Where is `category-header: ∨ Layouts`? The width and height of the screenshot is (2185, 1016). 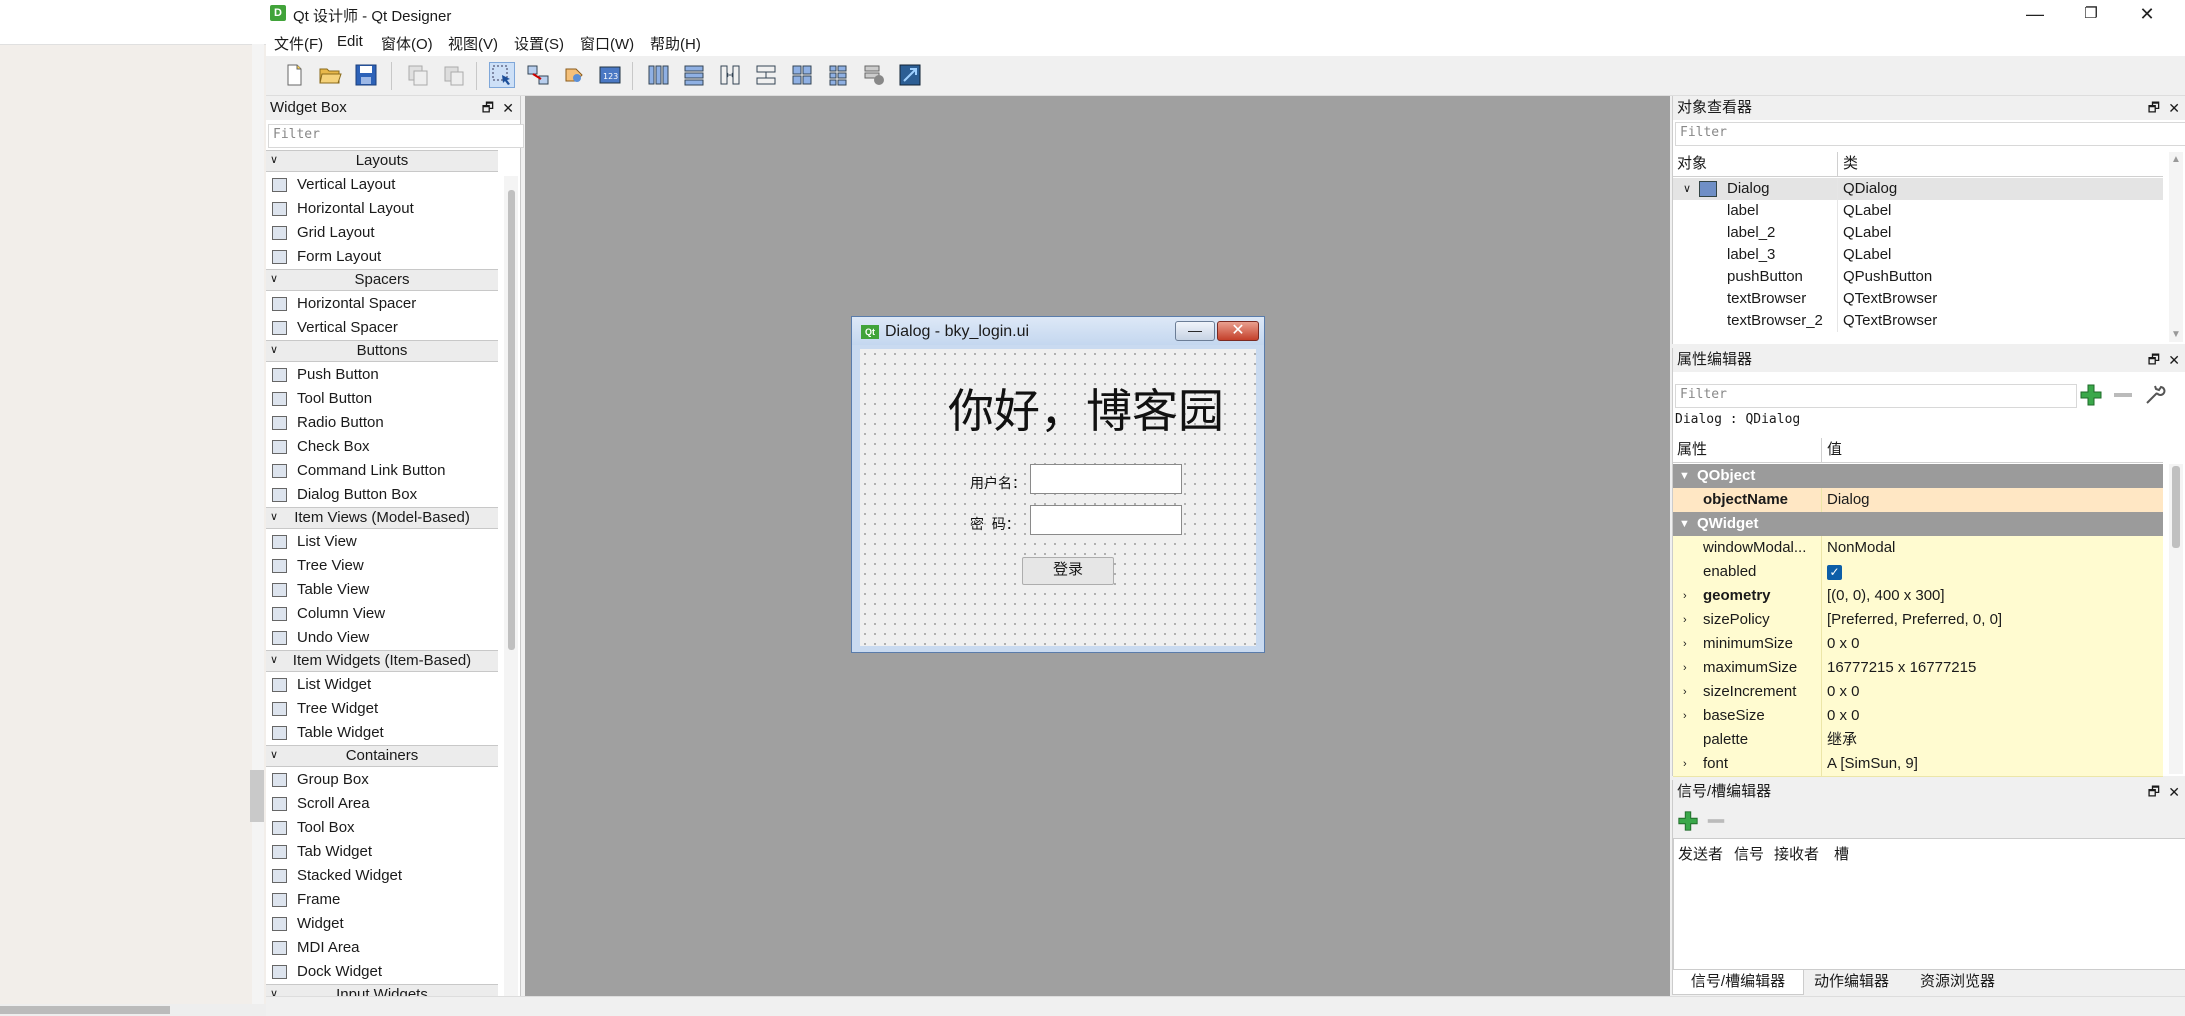 category-header: ∨ Layouts is located at coordinates (382, 161).